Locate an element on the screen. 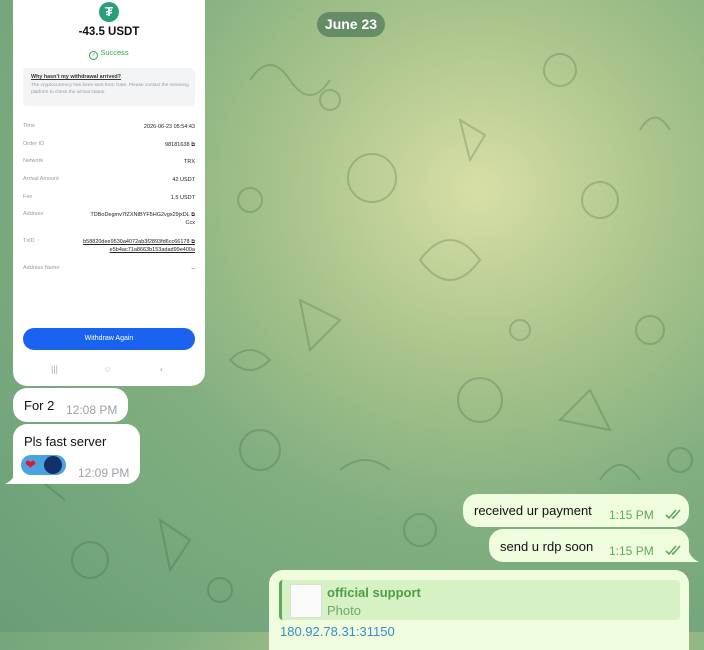 The image size is (704, 650). message-time: 12:09 PM is located at coordinates (104, 473).